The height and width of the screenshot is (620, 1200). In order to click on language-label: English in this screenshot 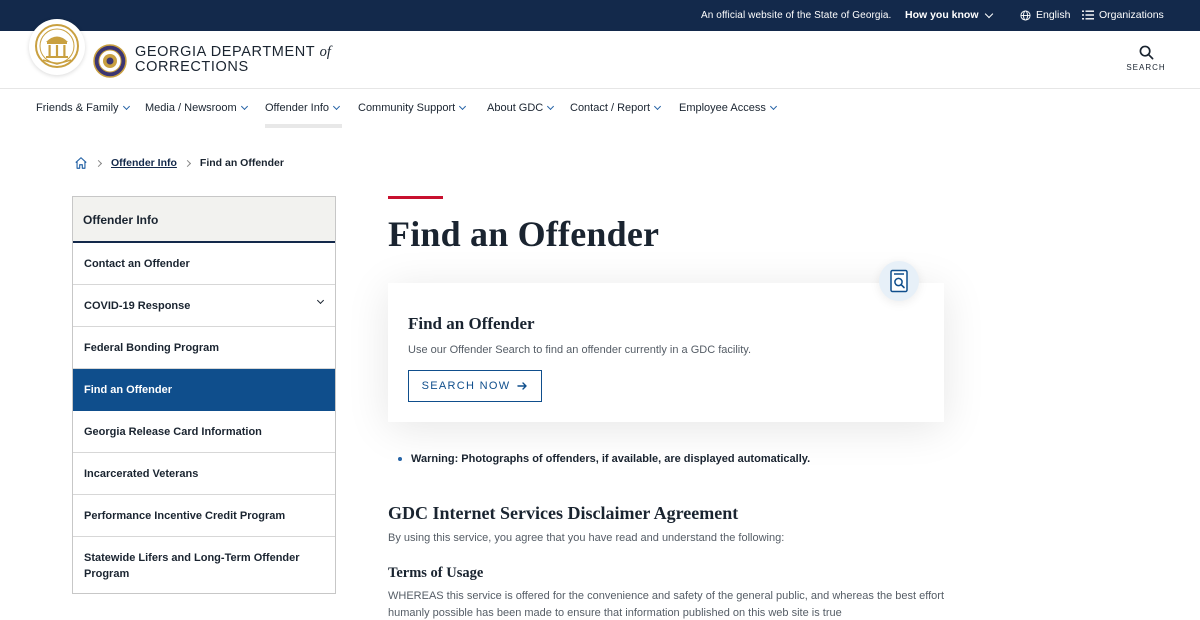, I will do `click(1053, 15)`.